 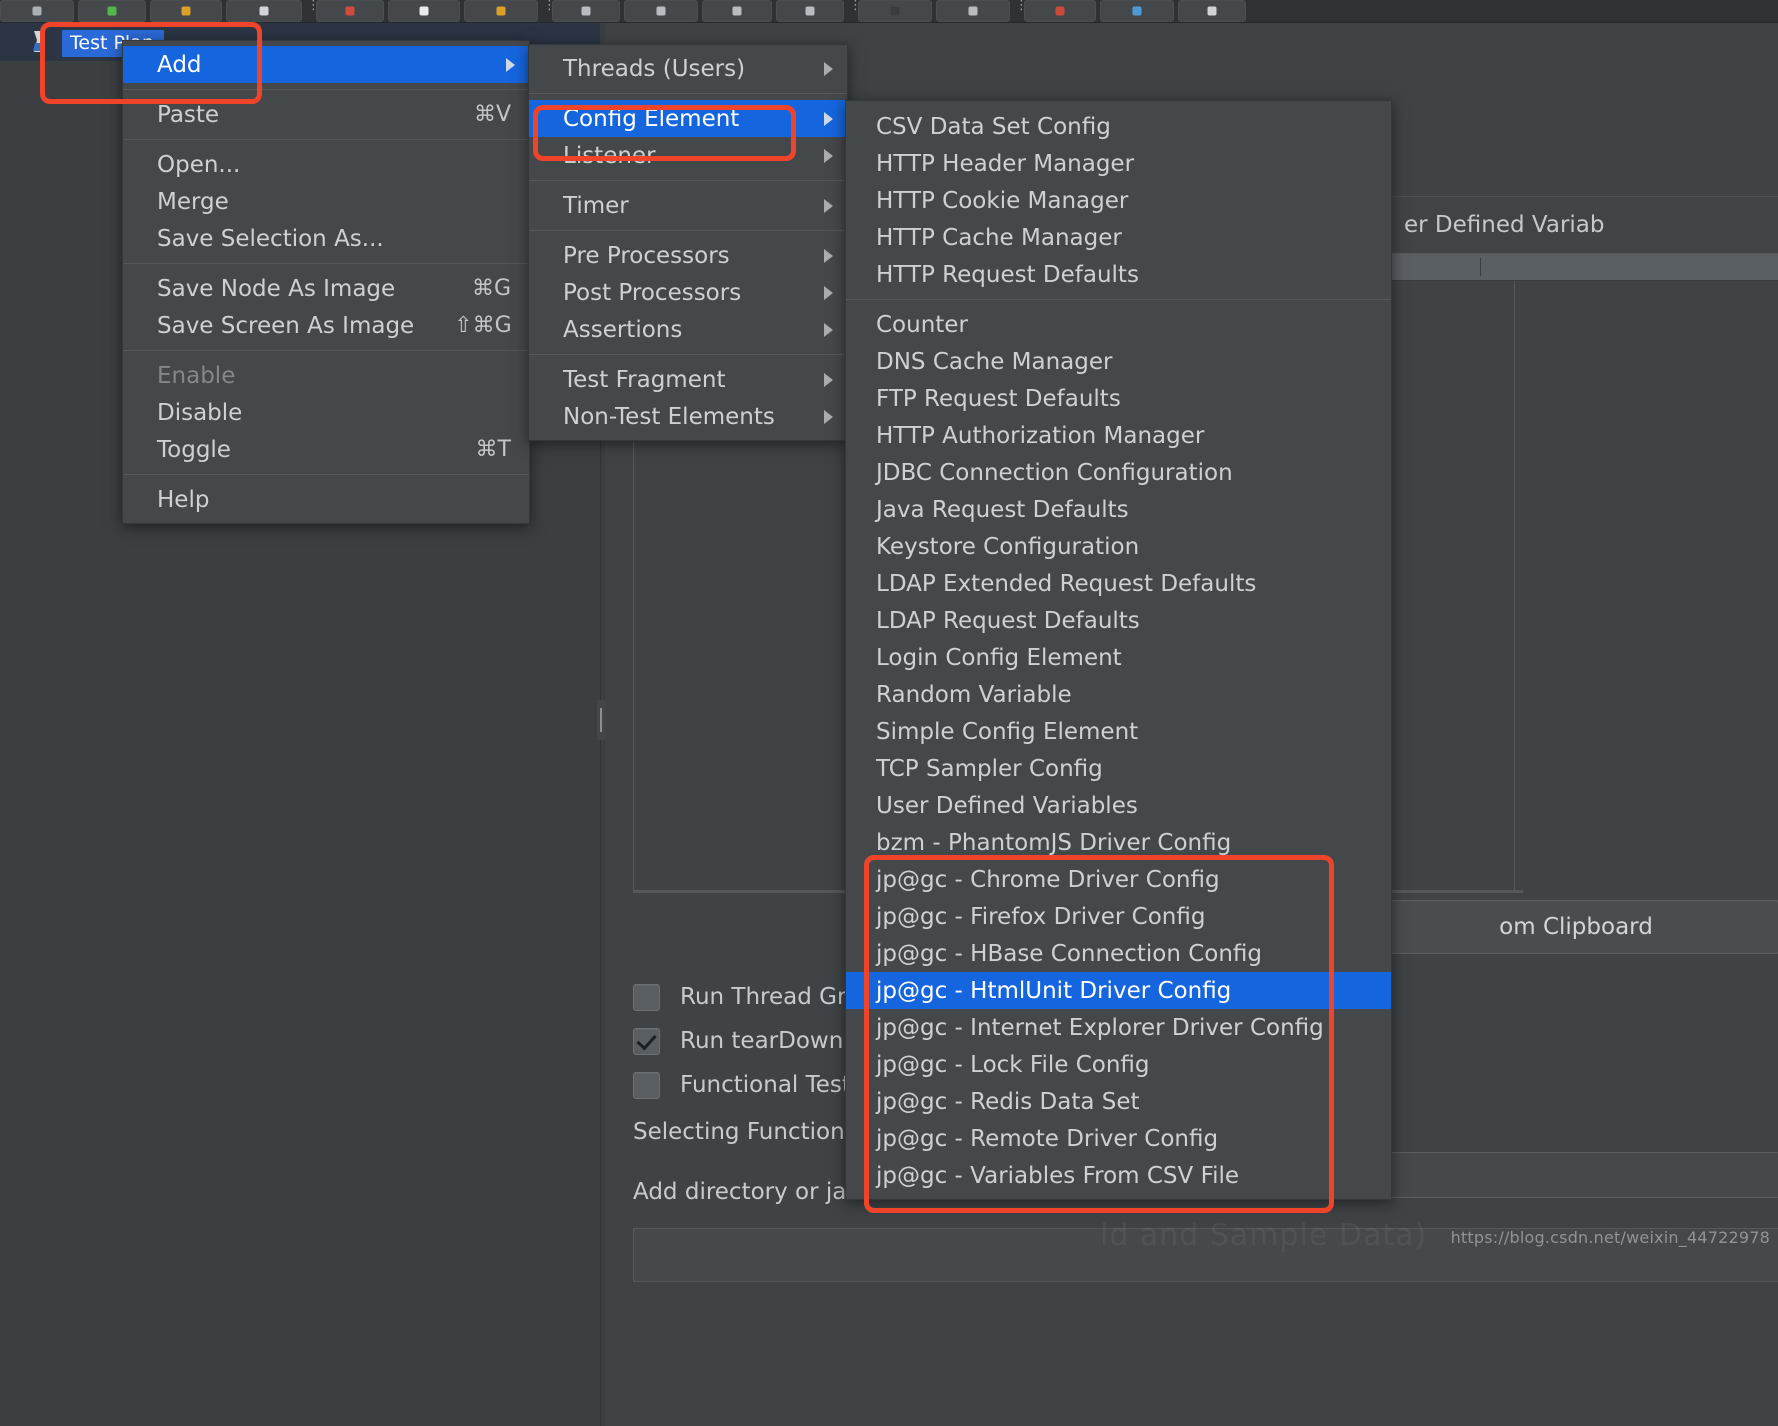 I want to click on menu-item-label: Save Node As Image, so click(x=276, y=288).